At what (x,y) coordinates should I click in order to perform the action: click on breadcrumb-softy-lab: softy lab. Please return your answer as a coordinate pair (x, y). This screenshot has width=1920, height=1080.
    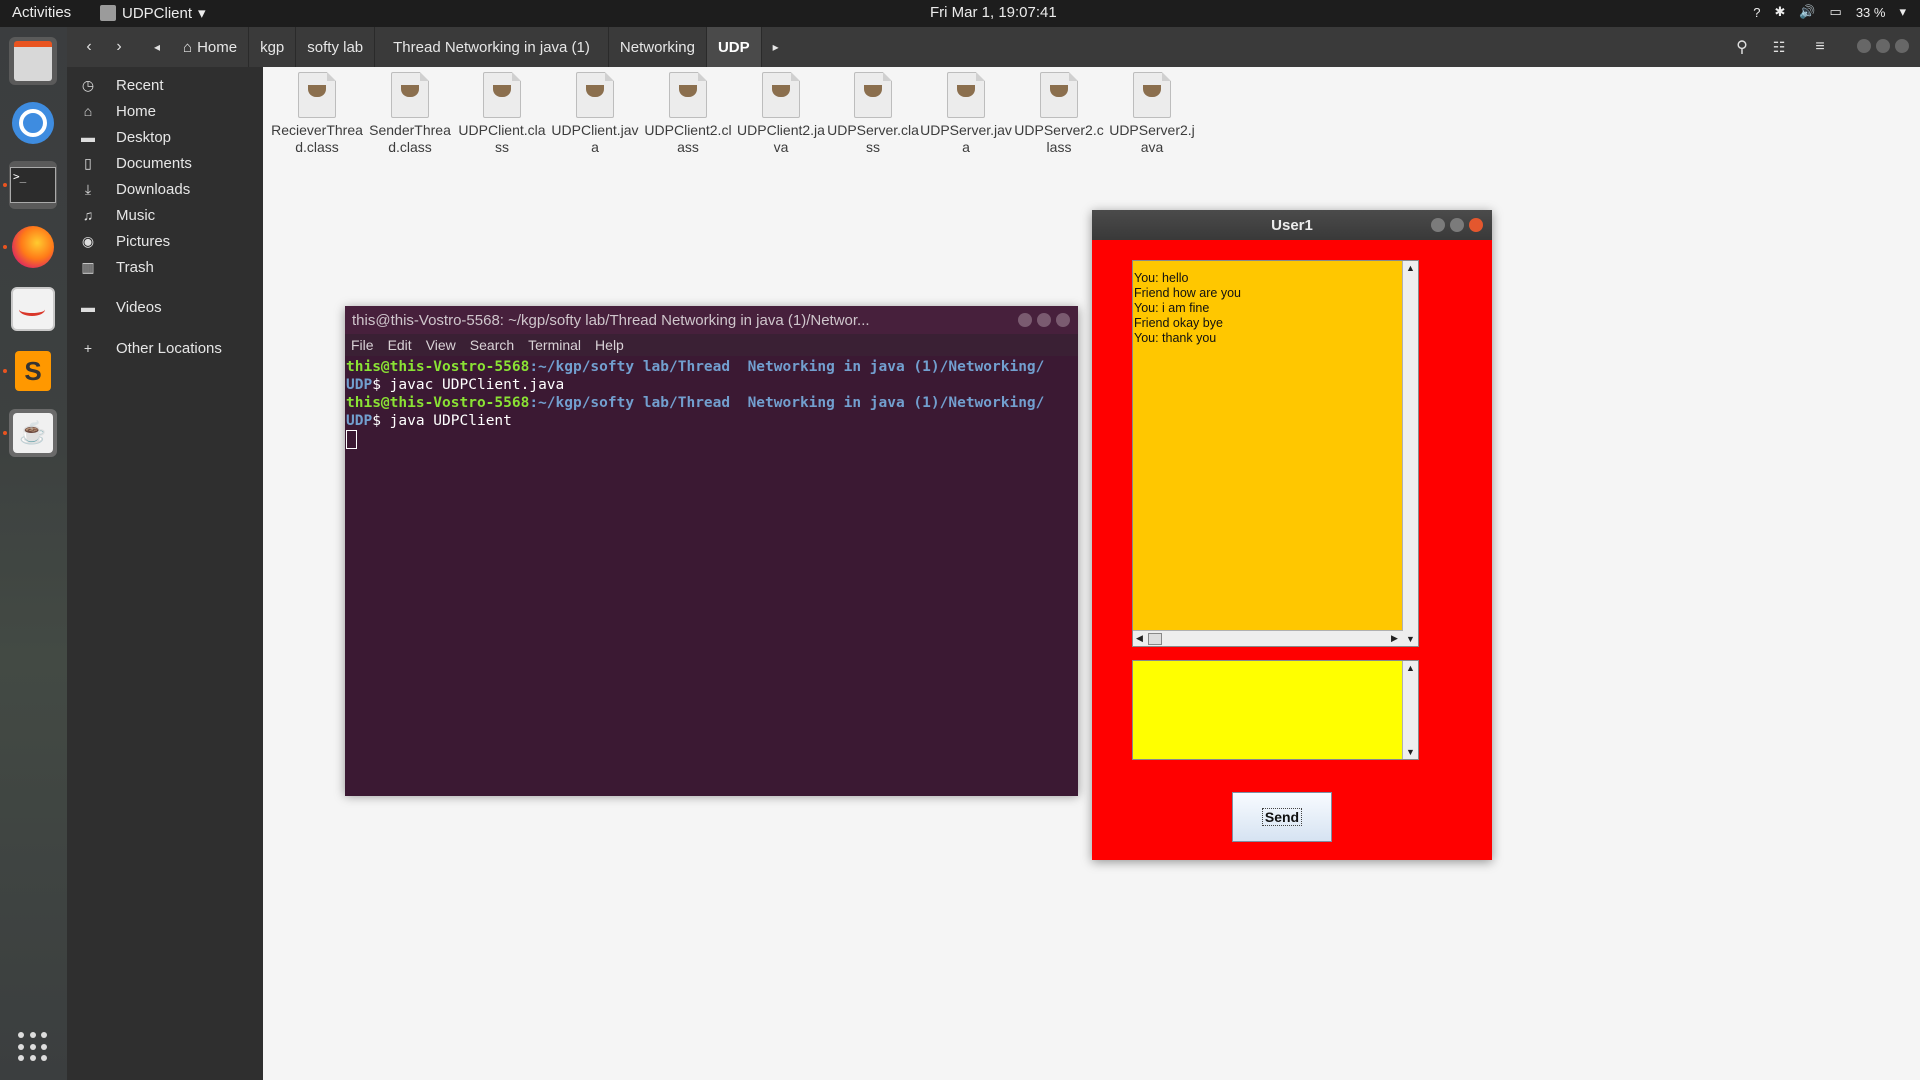
    Looking at the image, I should click on (336, 47).